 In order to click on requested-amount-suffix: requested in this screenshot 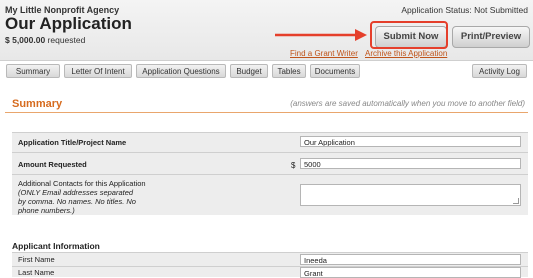, I will do `click(65, 40)`.